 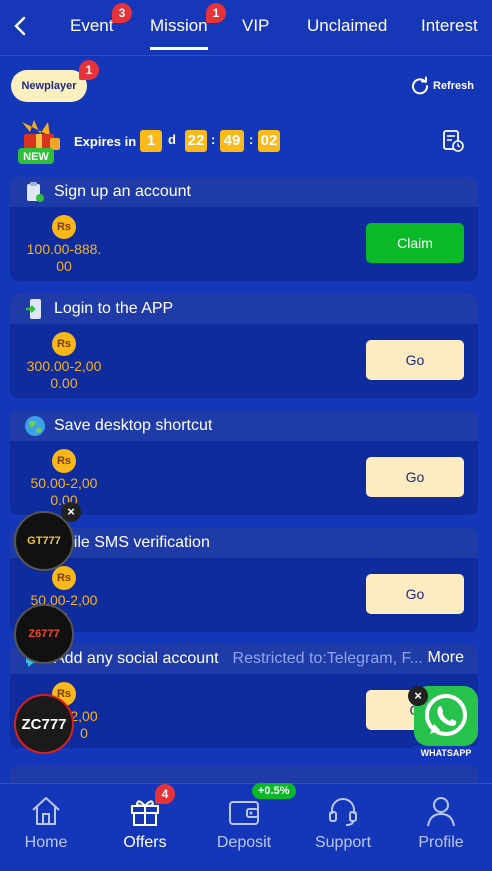 What do you see at coordinates (133, 425) in the screenshot?
I see `mission-title: Save desktop shortcut` at bounding box center [133, 425].